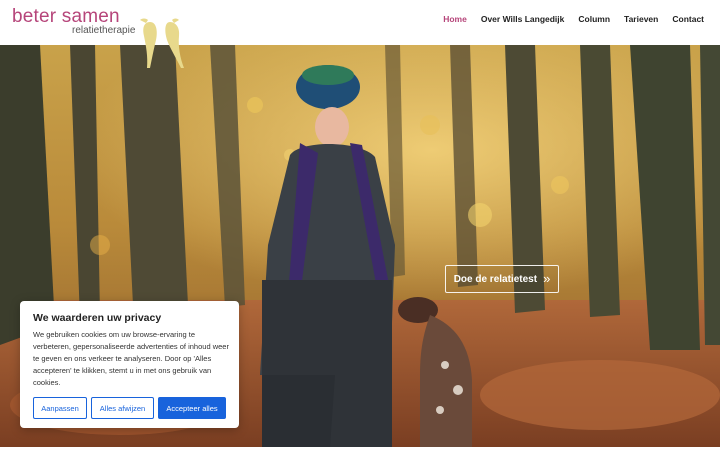 The width and height of the screenshot is (720, 450). I want to click on nav-item-over-wills-langedijk: Over Wills Langedijk, so click(523, 19).